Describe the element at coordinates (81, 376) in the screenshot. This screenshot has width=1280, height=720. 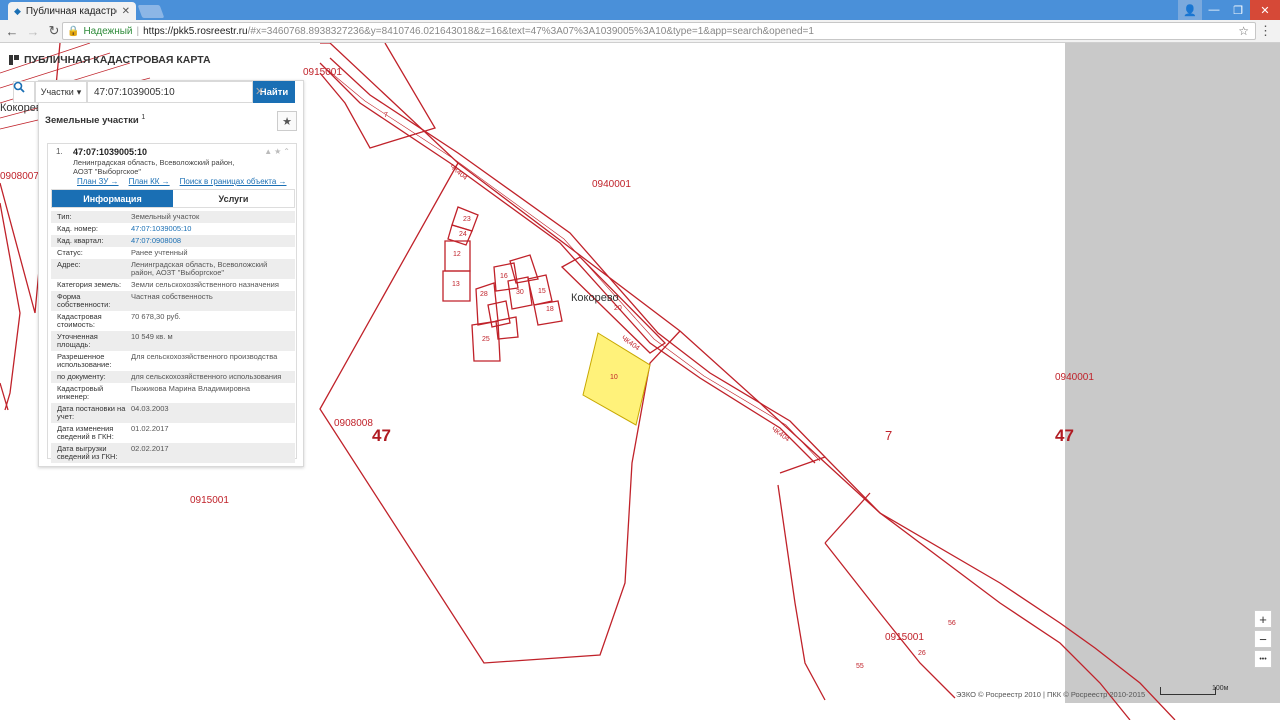
I see `property-key: по документу:` at that location.